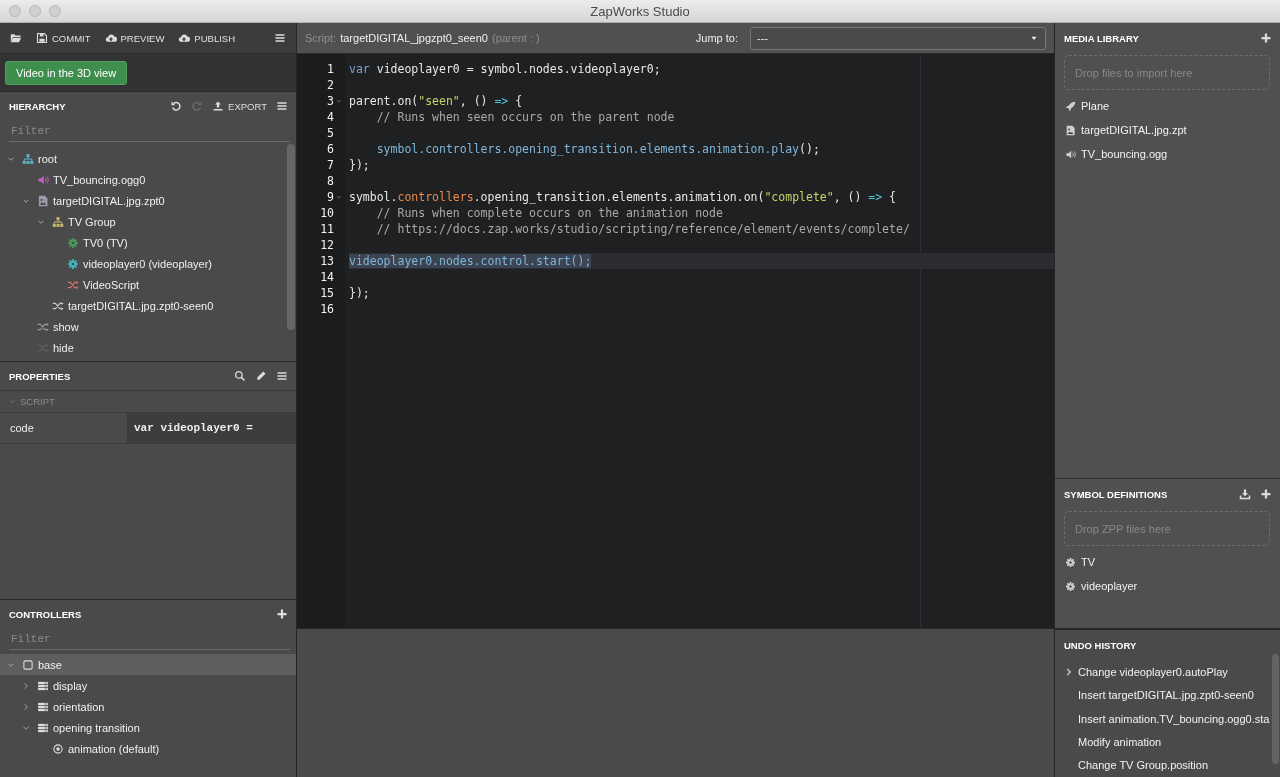 The height and width of the screenshot is (777, 1280). Describe the element at coordinates (327, 229) in the screenshot. I see `line-number: 11` at that location.